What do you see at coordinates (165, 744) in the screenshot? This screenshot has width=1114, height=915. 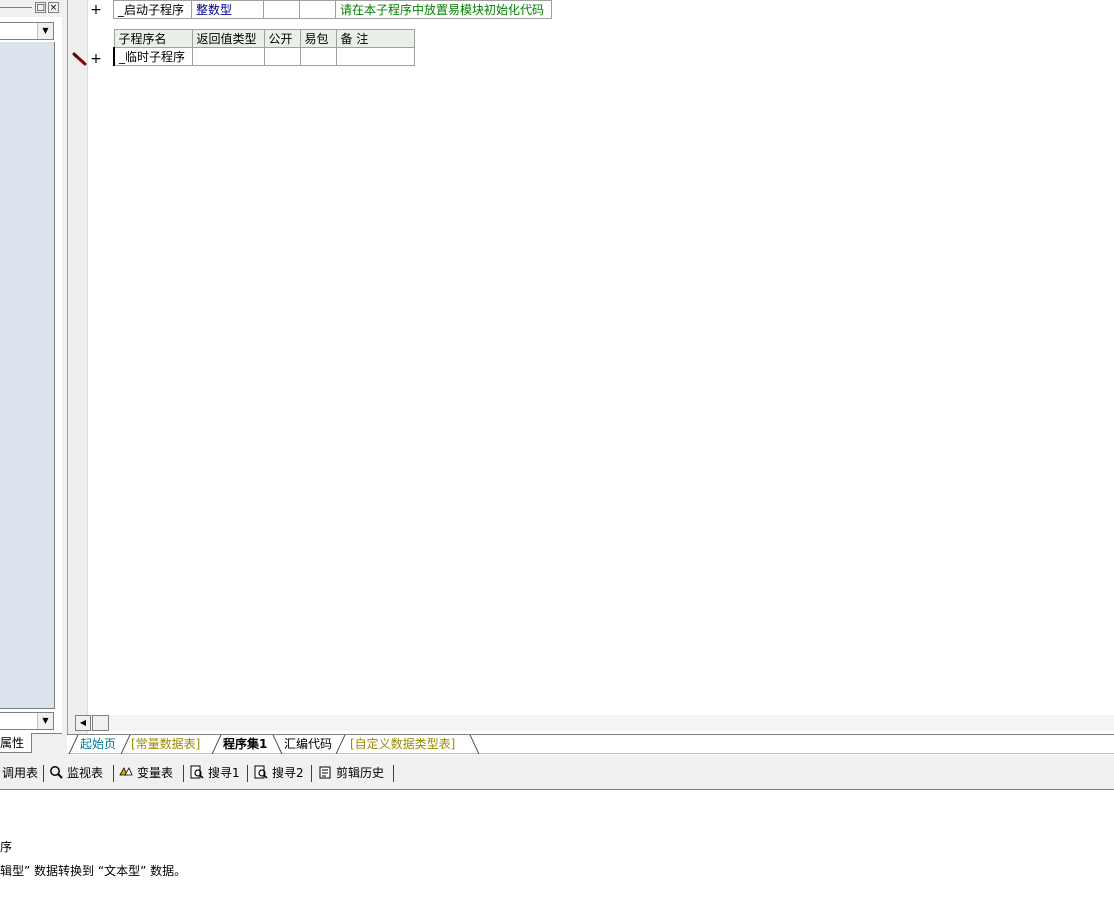 I see `tab-constant-table: [常量数据表]` at bounding box center [165, 744].